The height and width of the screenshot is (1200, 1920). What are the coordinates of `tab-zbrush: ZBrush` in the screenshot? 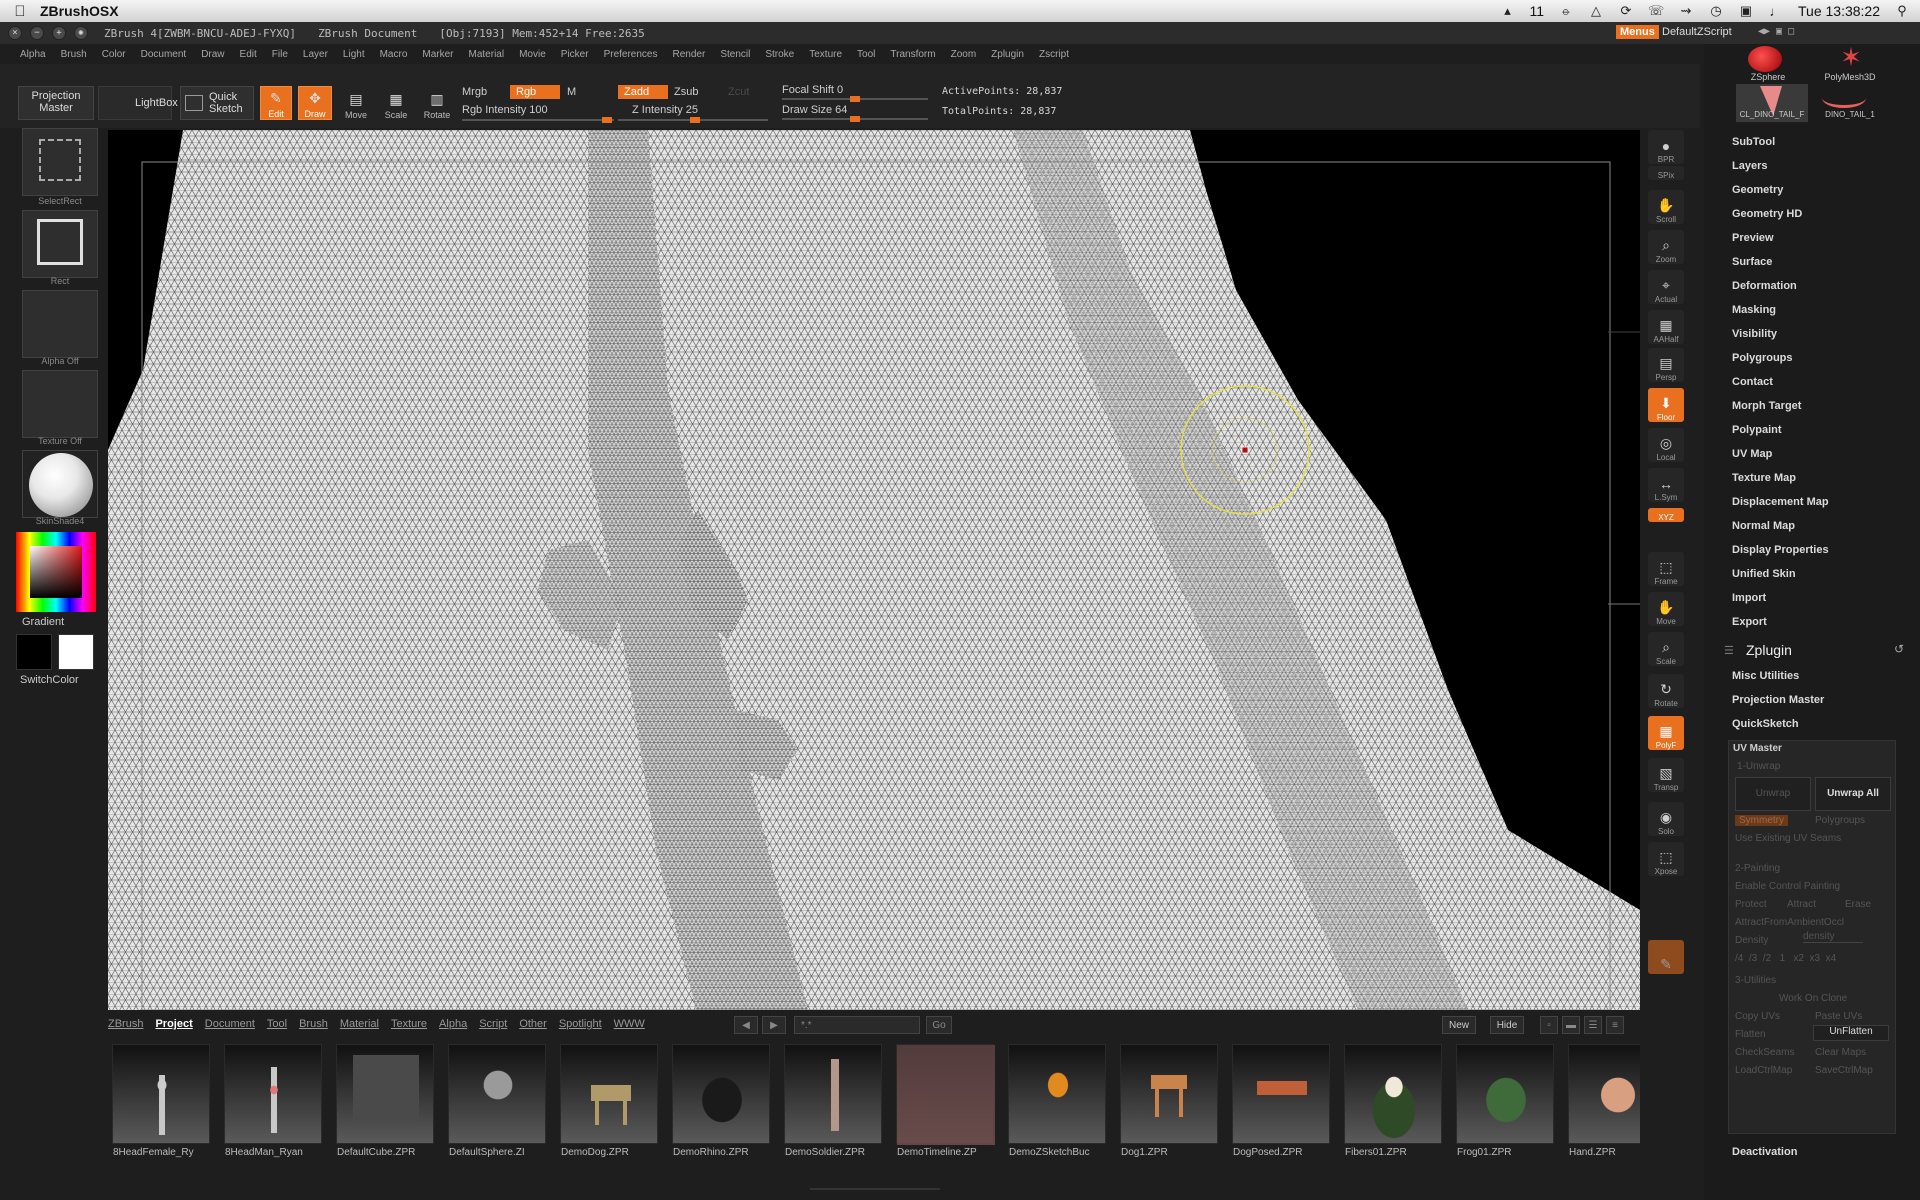 It's located at (125, 1024).